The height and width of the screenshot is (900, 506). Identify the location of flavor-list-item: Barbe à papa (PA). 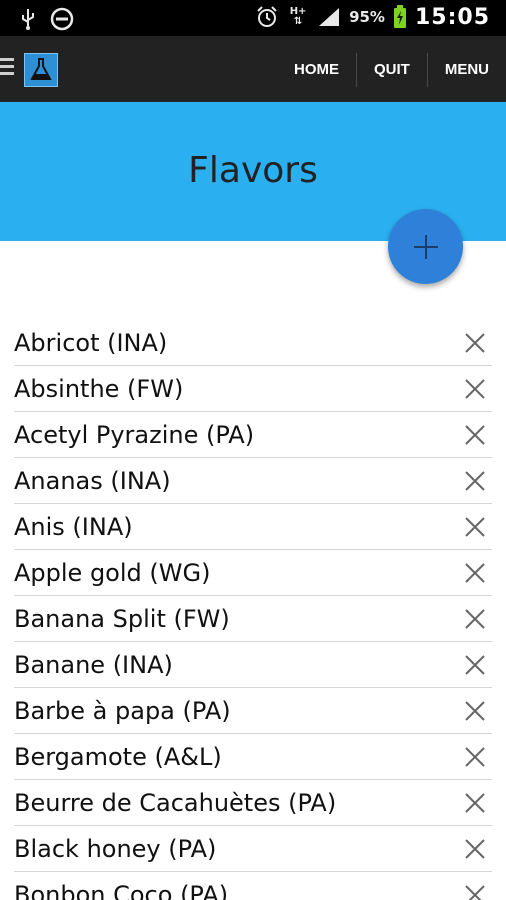
(253, 711).